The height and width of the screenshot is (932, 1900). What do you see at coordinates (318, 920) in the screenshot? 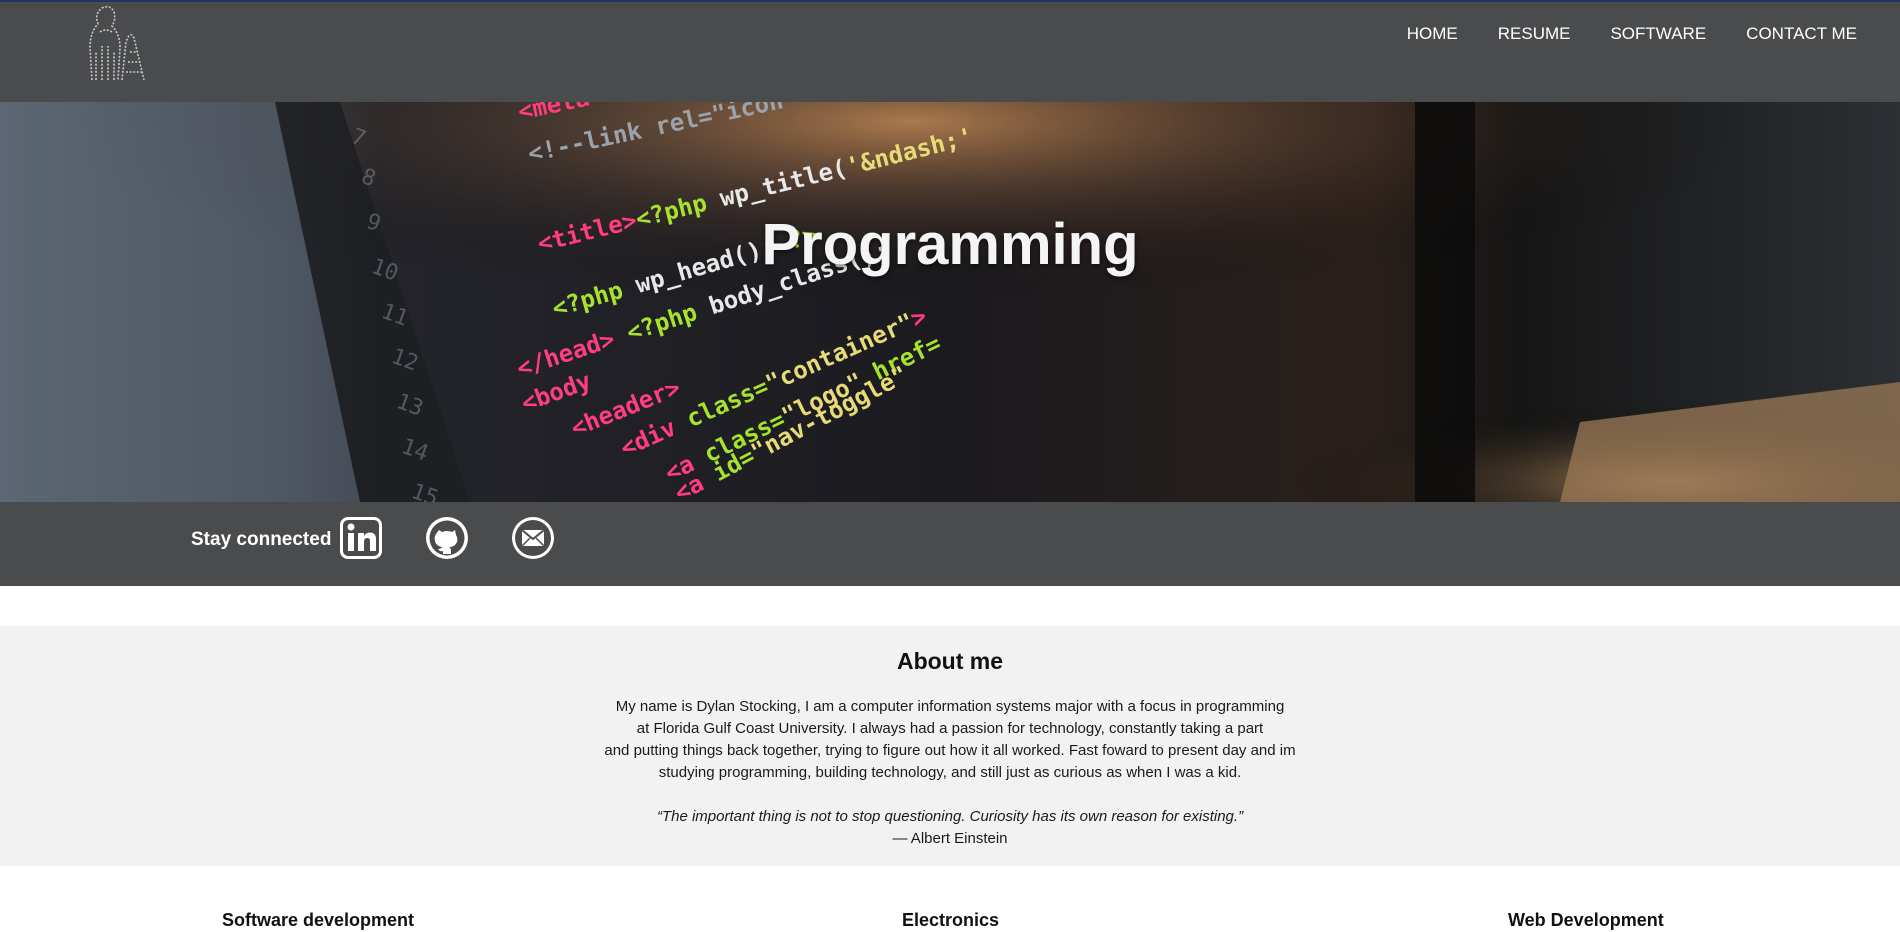
I see `software-development-heading: Software development` at bounding box center [318, 920].